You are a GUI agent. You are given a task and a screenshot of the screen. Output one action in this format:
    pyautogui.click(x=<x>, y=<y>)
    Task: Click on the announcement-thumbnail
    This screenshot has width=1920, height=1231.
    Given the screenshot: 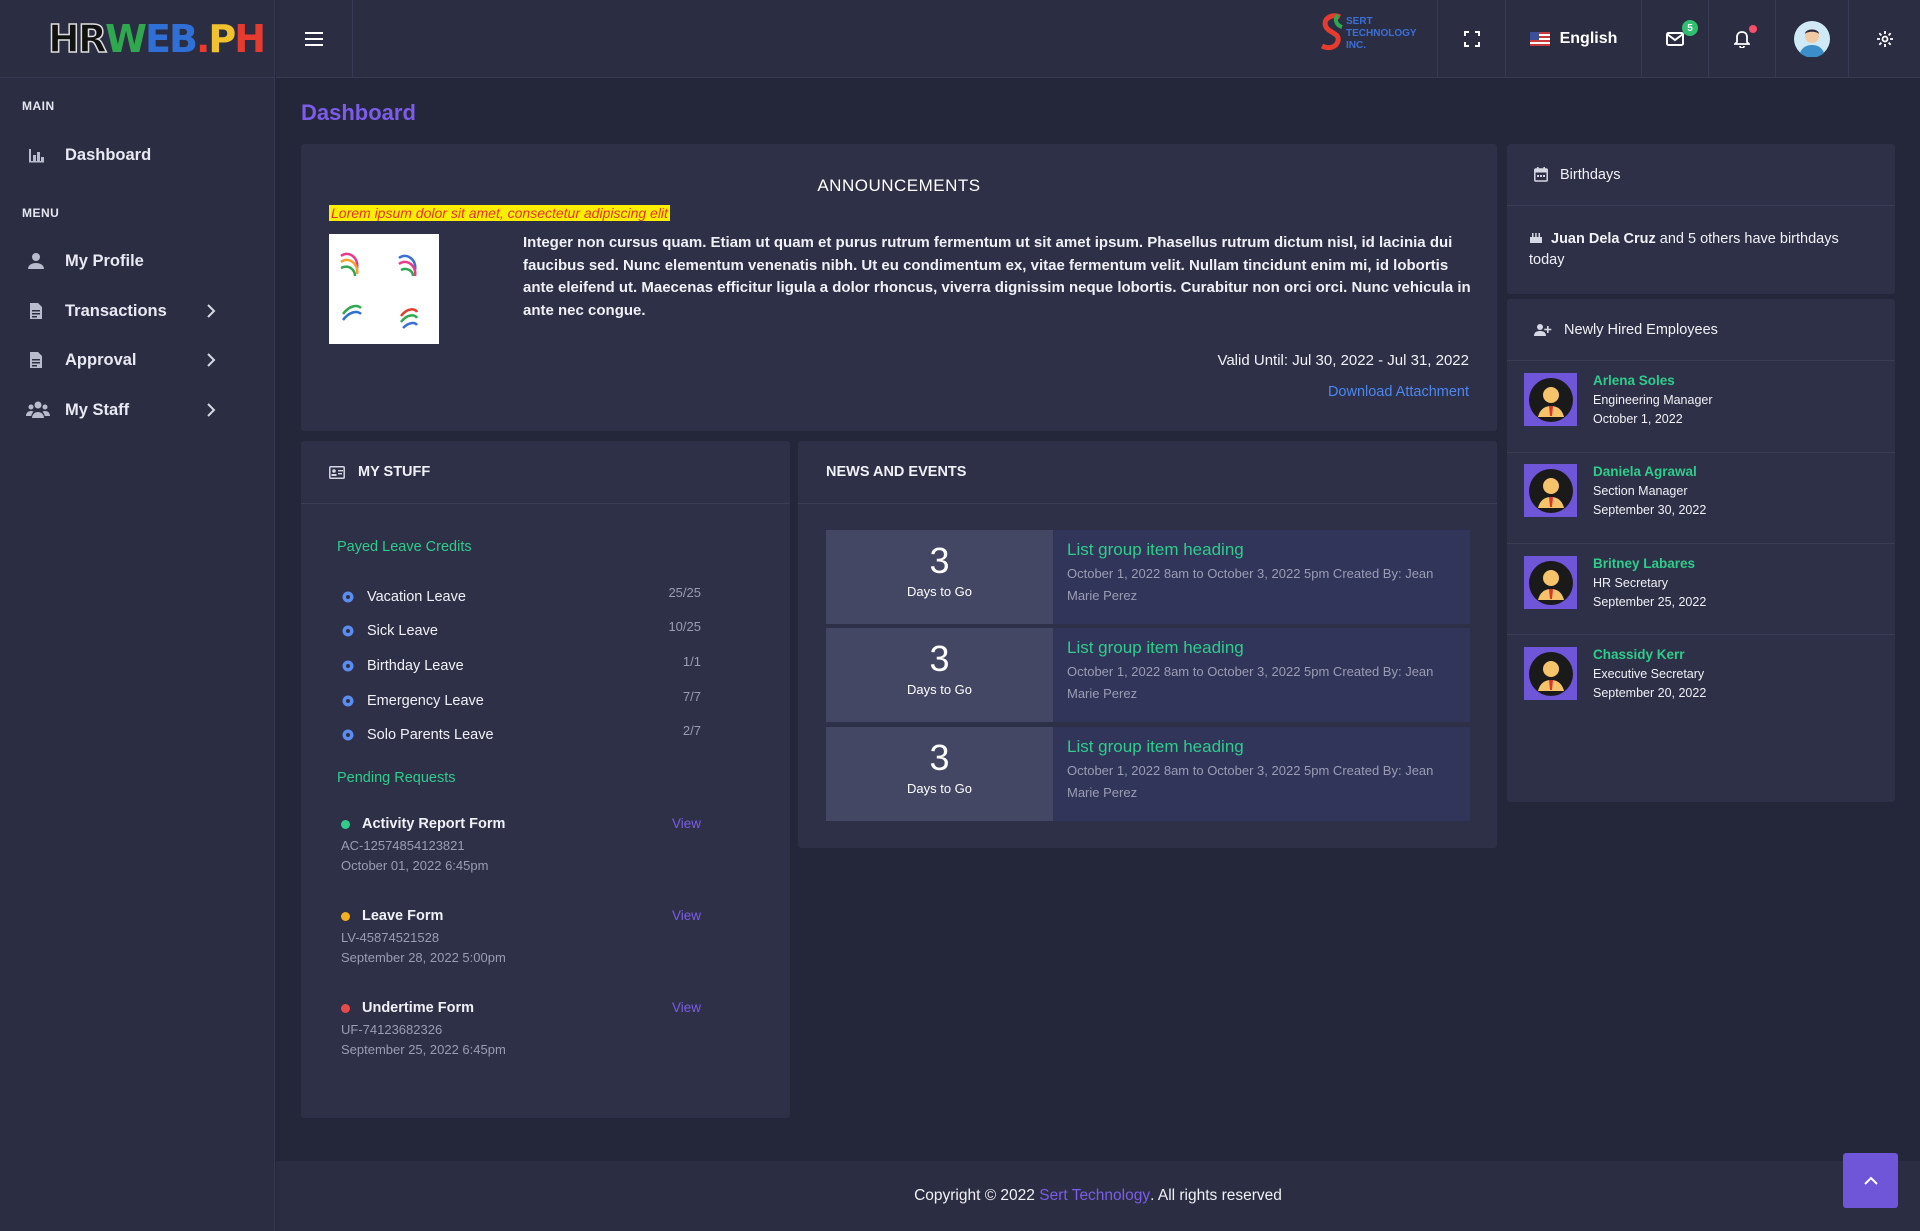 What is the action you would take?
    pyautogui.click(x=379, y=290)
    